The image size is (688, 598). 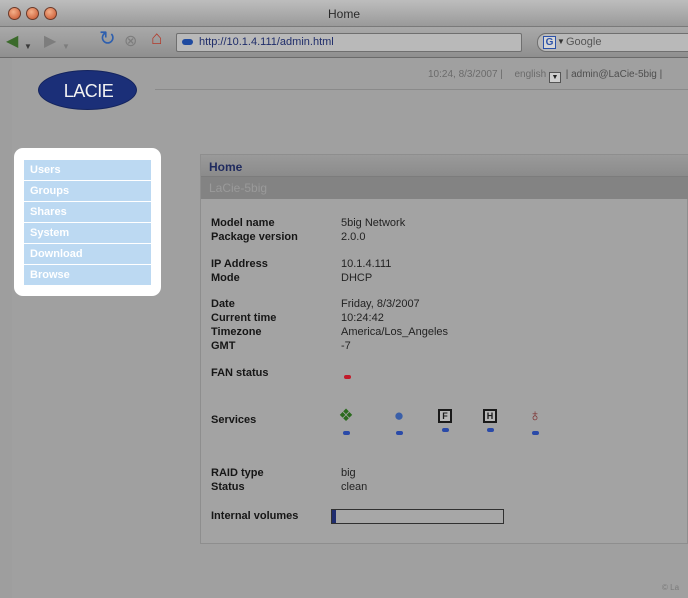 What do you see at coordinates (561, 41) in the screenshot?
I see `search-engine-dropdown-icon: ▼` at bounding box center [561, 41].